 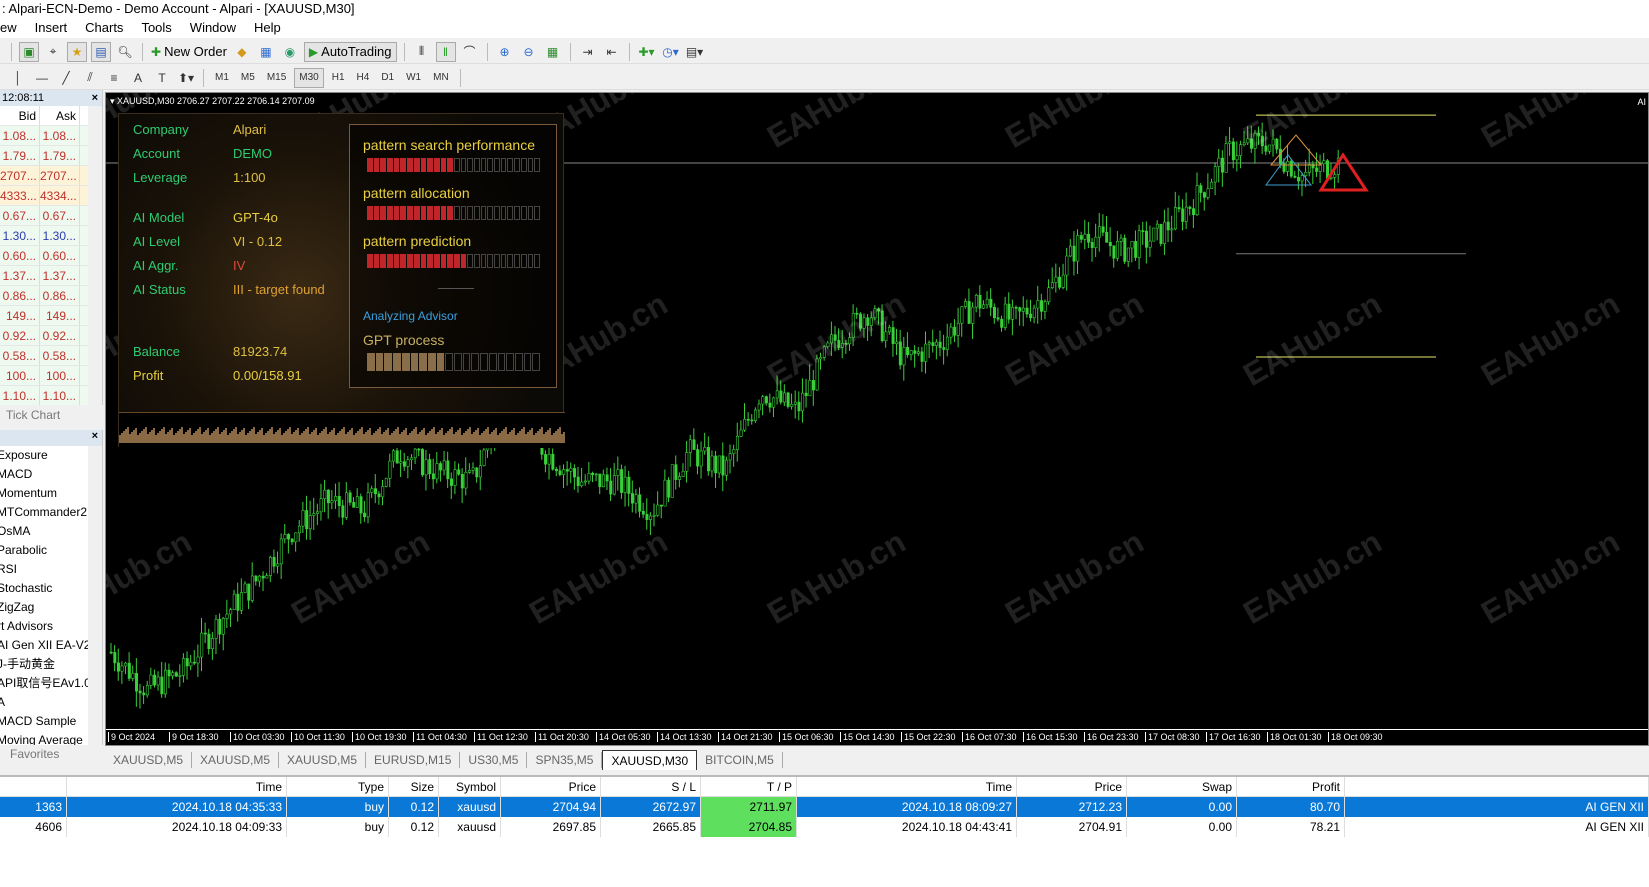 What do you see at coordinates (51, 702) in the screenshot?
I see `navigator-item: A` at bounding box center [51, 702].